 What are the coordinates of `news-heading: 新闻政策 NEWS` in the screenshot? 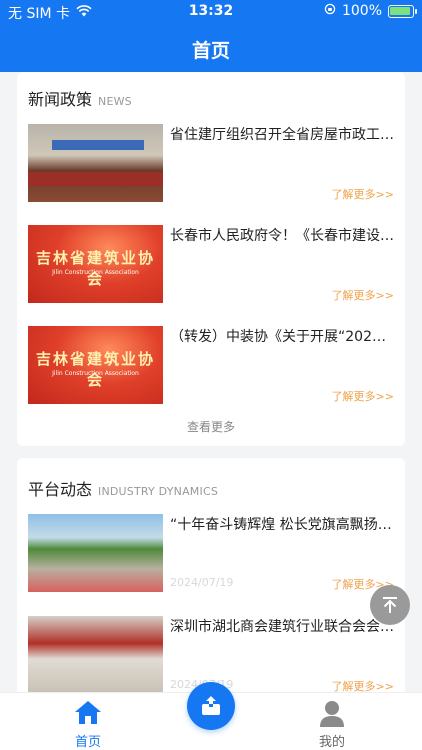 It's located at (80, 98).